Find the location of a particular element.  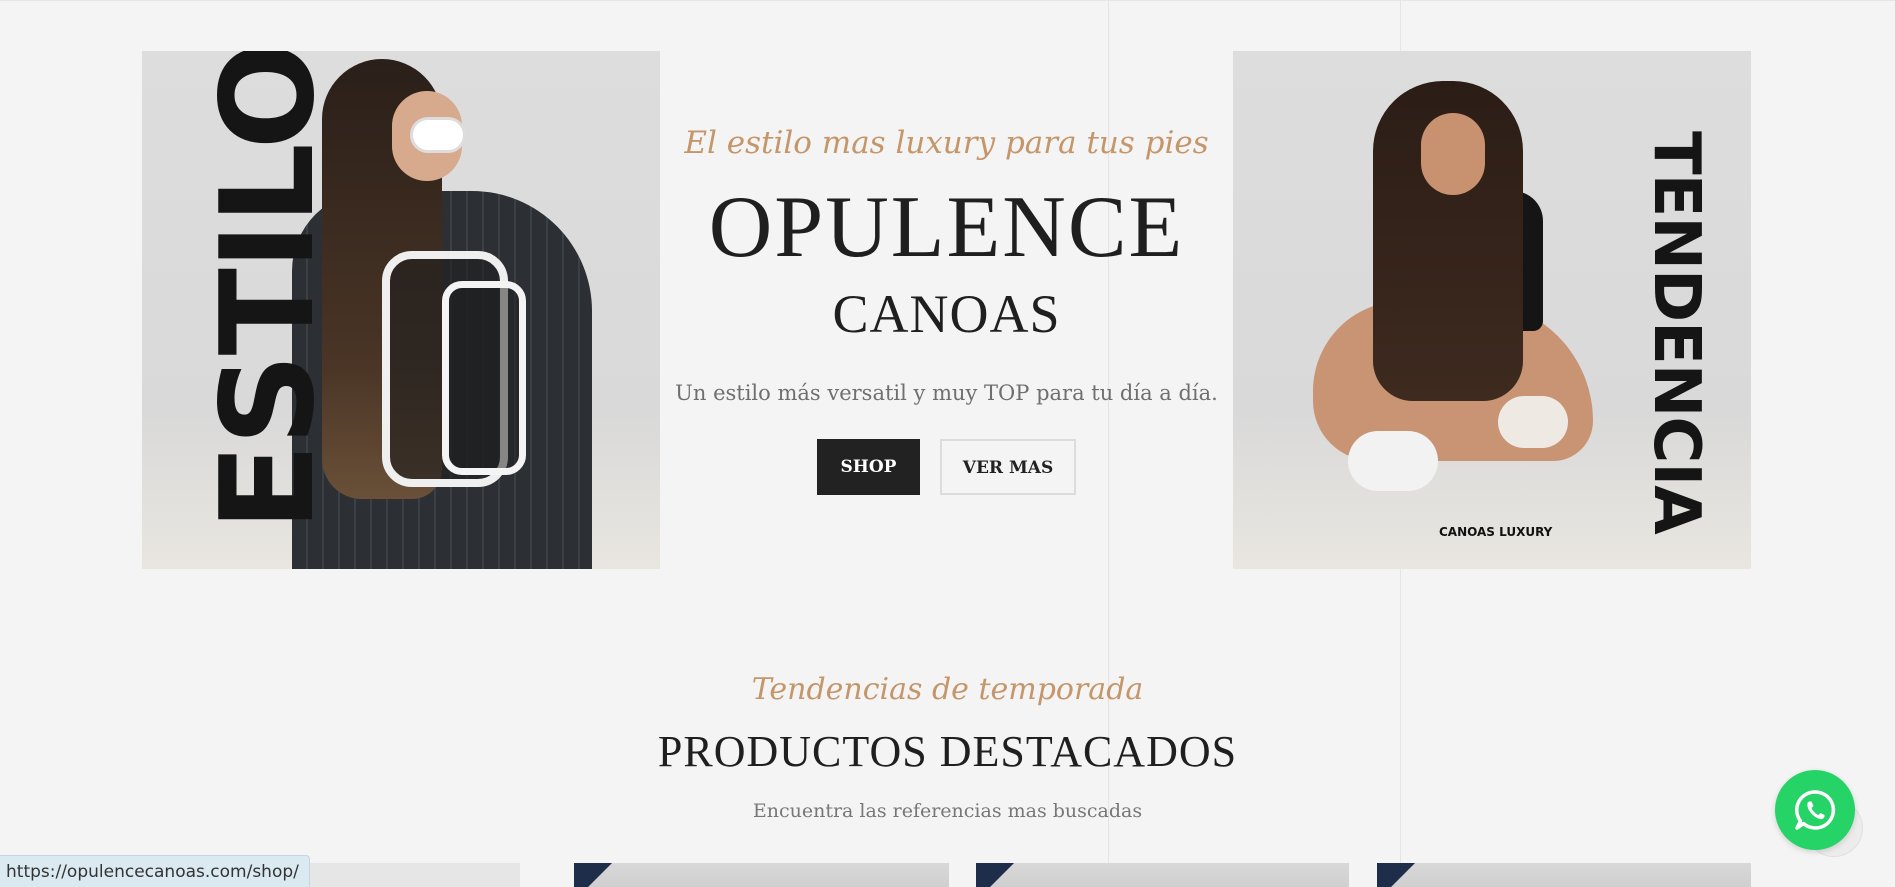

estilo-overlay-text: ESTILO is located at coordinates (268, 291).